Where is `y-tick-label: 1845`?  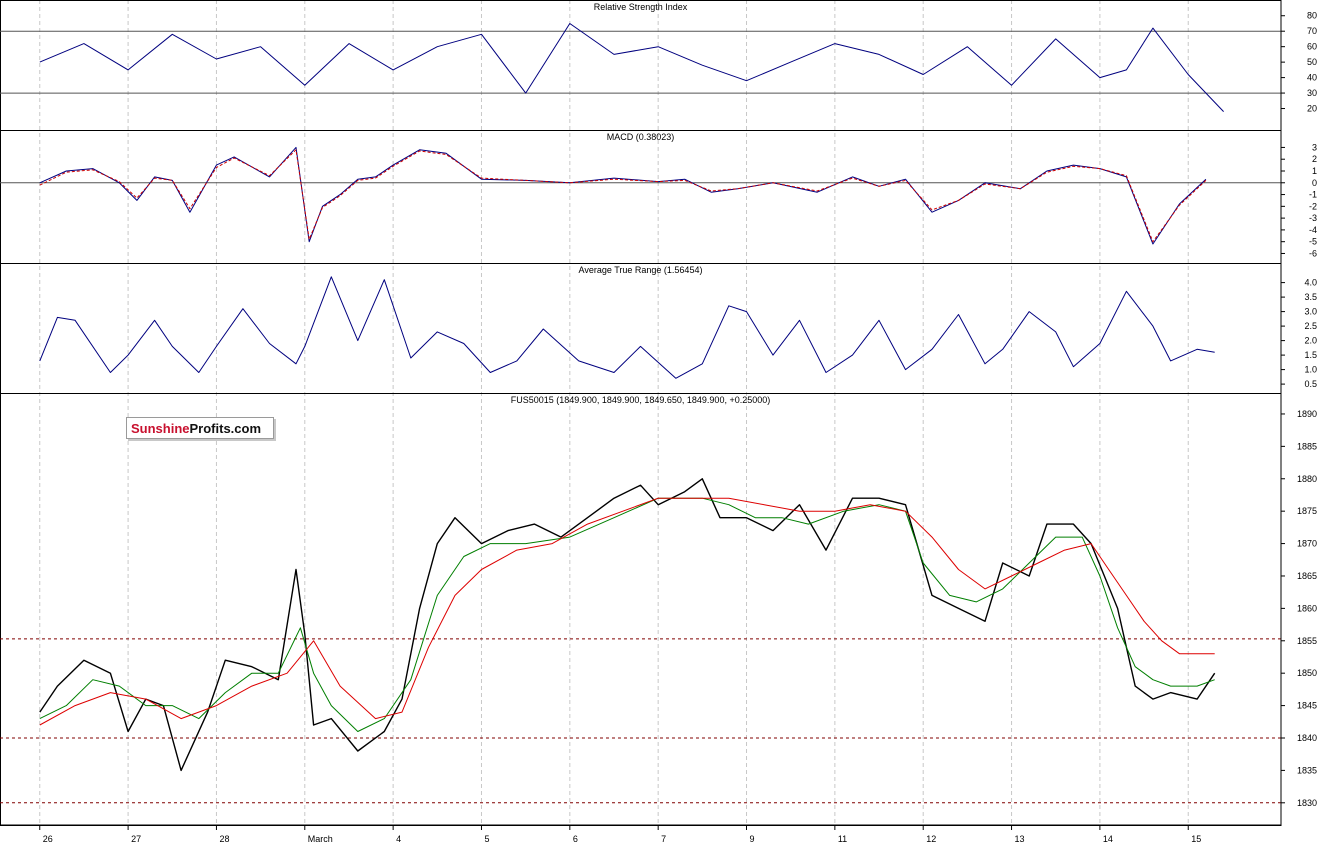
y-tick-label: 1845 is located at coordinates (1307, 706).